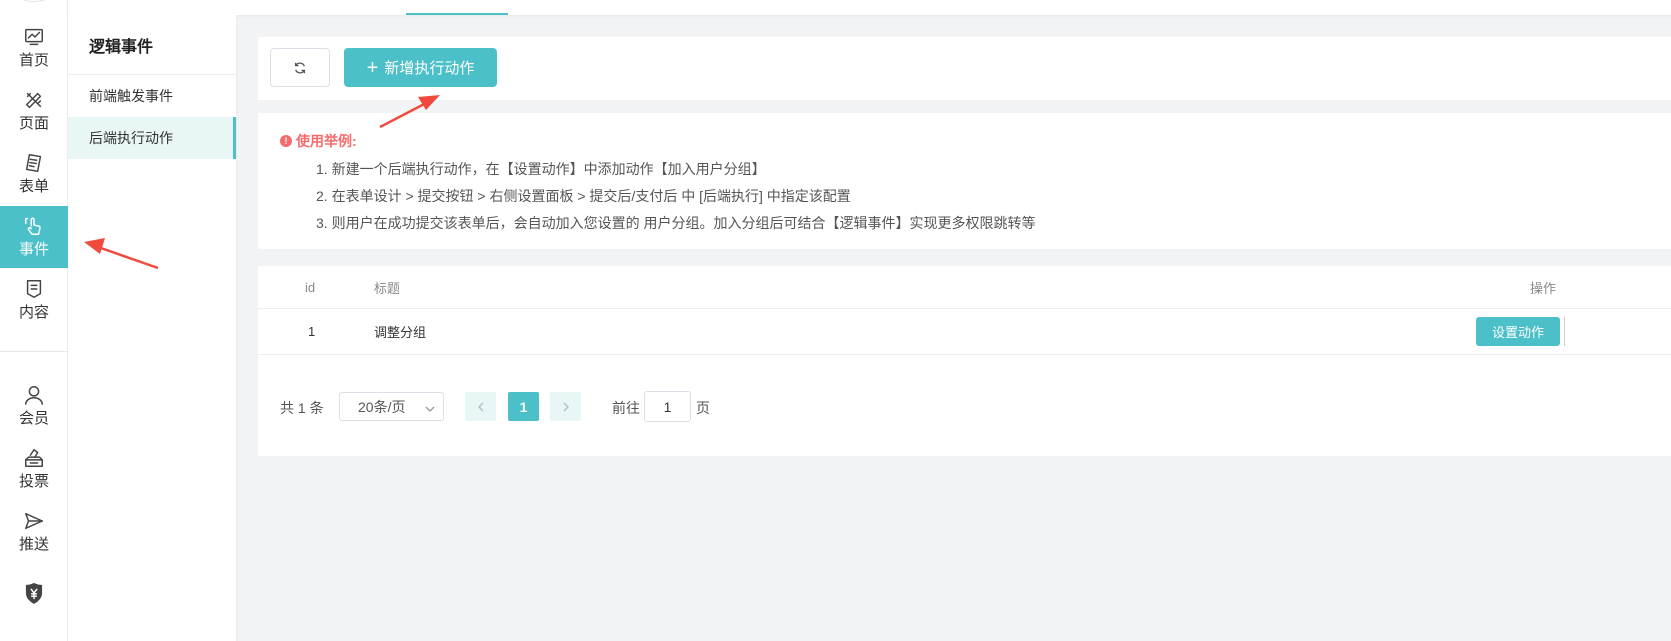 The image size is (1671, 641). Describe the element at coordinates (523, 406) in the screenshot. I see `page-number-current: 1` at that location.